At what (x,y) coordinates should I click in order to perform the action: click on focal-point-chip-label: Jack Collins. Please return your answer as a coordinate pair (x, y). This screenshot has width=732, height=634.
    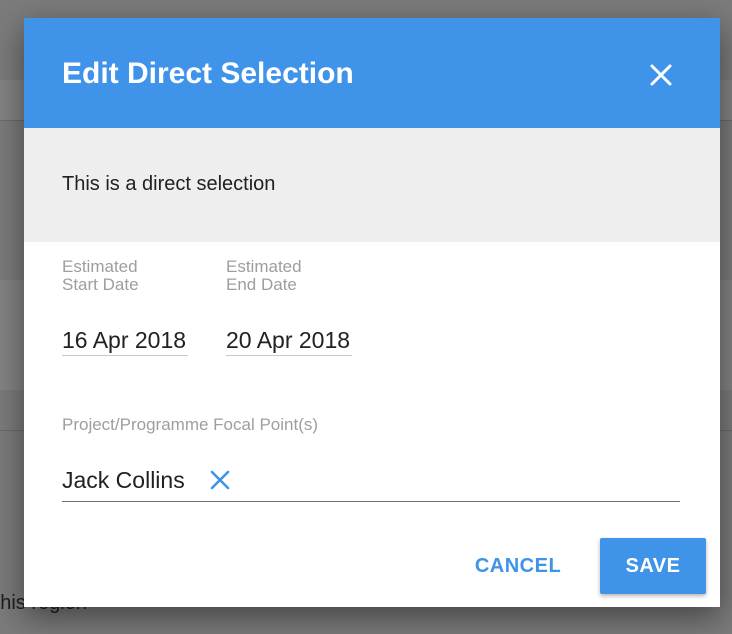
    Looking at the image, I should click on (123, 480).